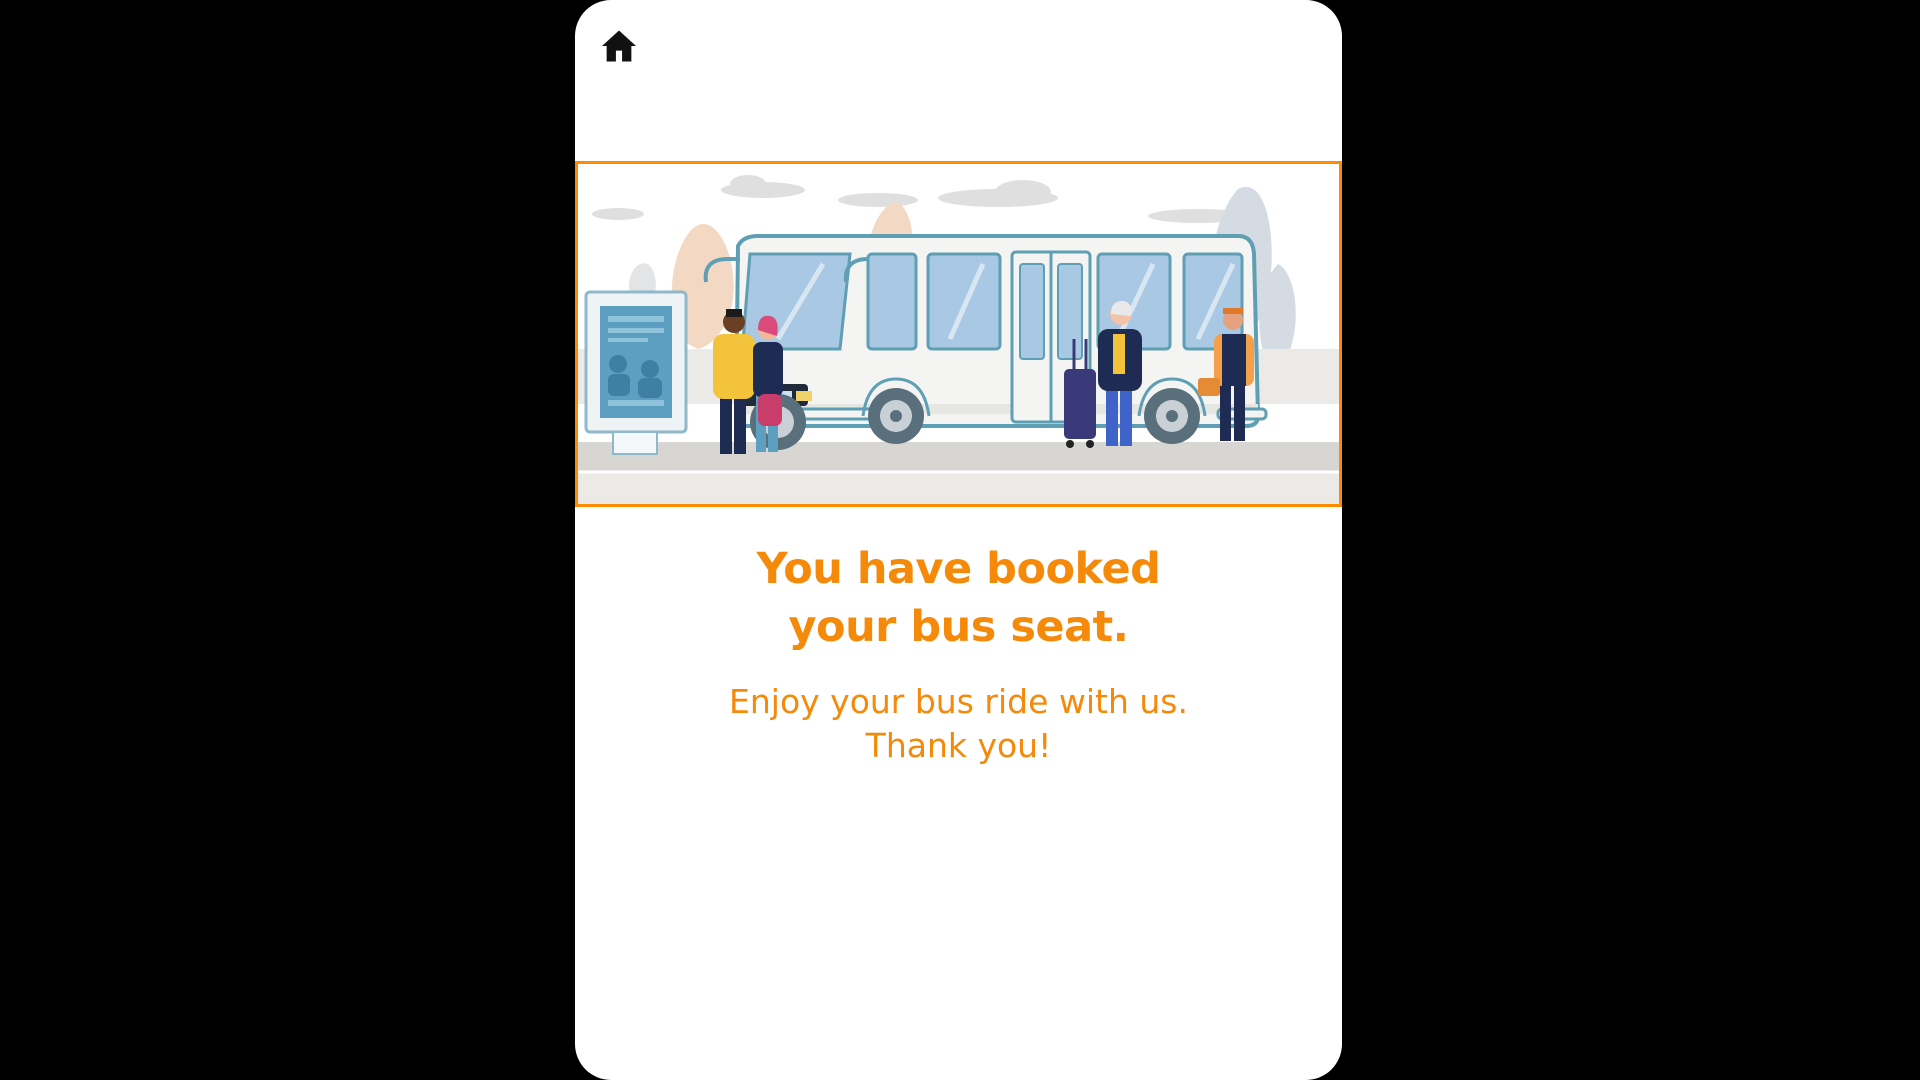 This screenshot has height=1080, width=1920. I want to click on title-line-1: You have booked, so click(958, 569).